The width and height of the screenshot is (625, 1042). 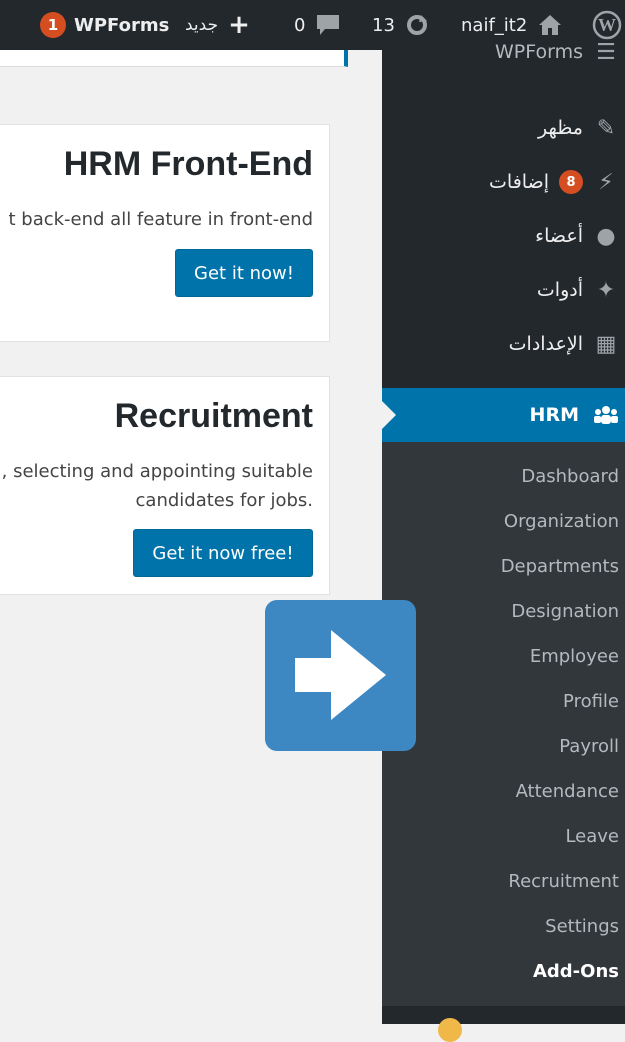 I want to click on plus-icon: +, so click(x=239, y=25).